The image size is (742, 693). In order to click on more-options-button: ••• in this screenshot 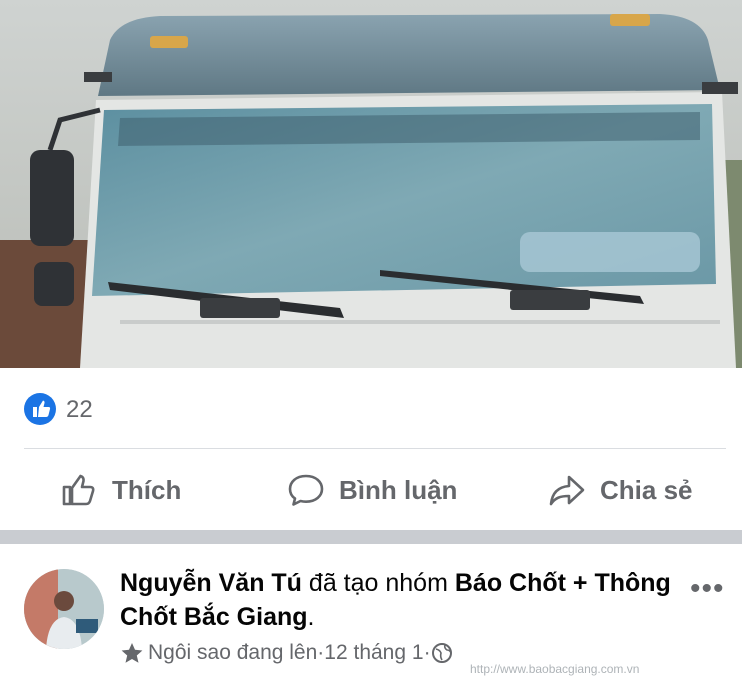, I will do `click(707, 589)`.